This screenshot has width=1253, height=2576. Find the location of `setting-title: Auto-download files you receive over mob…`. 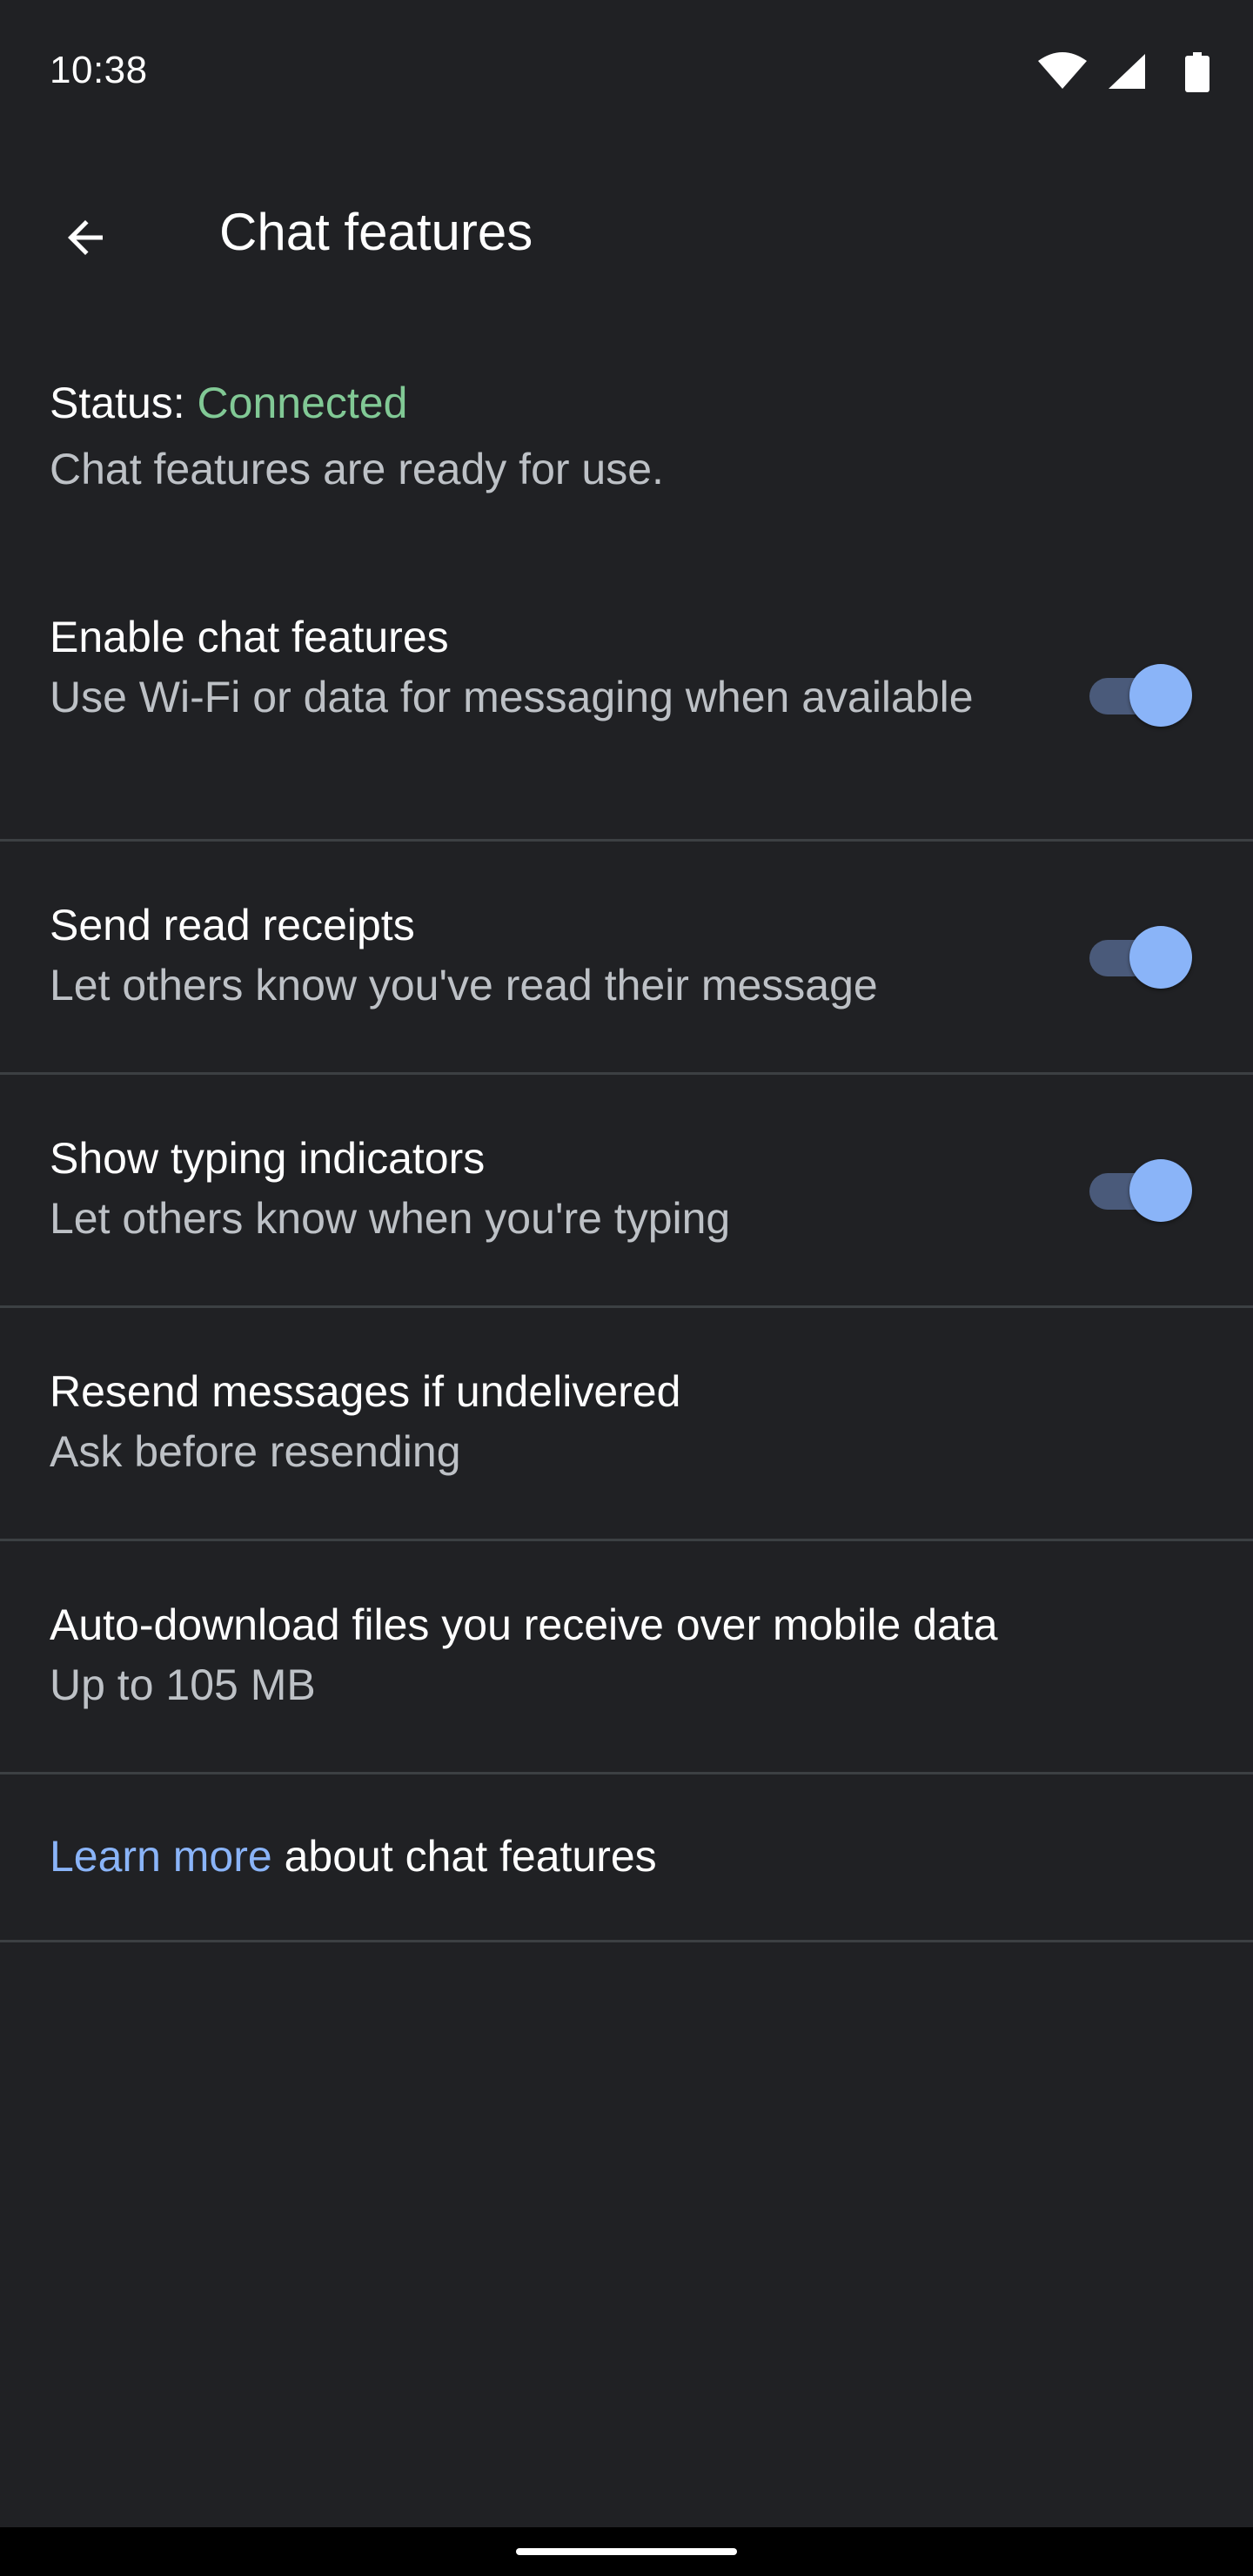

setting-title: Auto-download files you receive over mob… is located at coordinates (524, 1624).